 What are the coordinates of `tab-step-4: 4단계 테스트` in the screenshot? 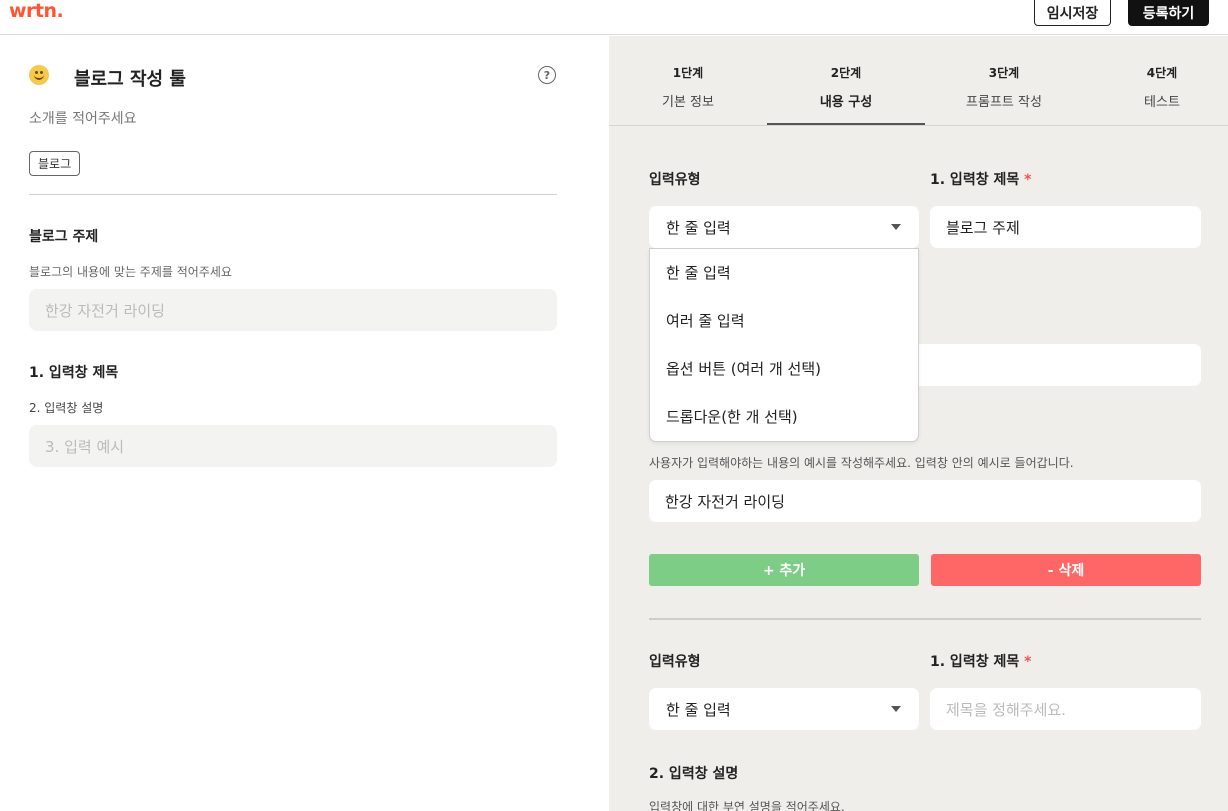 It's located at (1155, 87).